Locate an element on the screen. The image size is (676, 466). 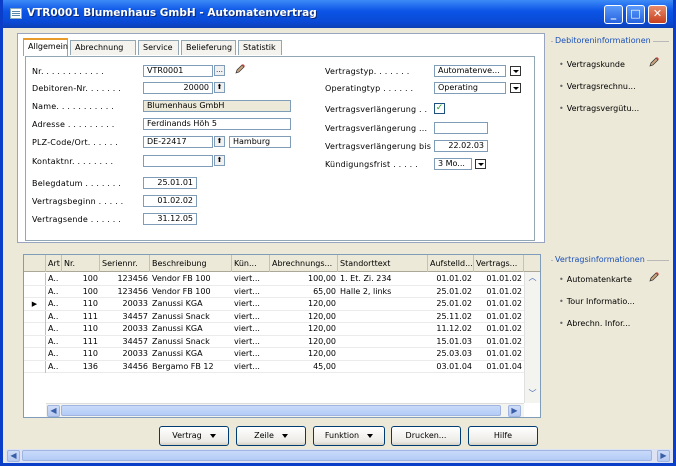
horizontal-scrollbar: ◀ ▶ is located at coordinates (285, 410).